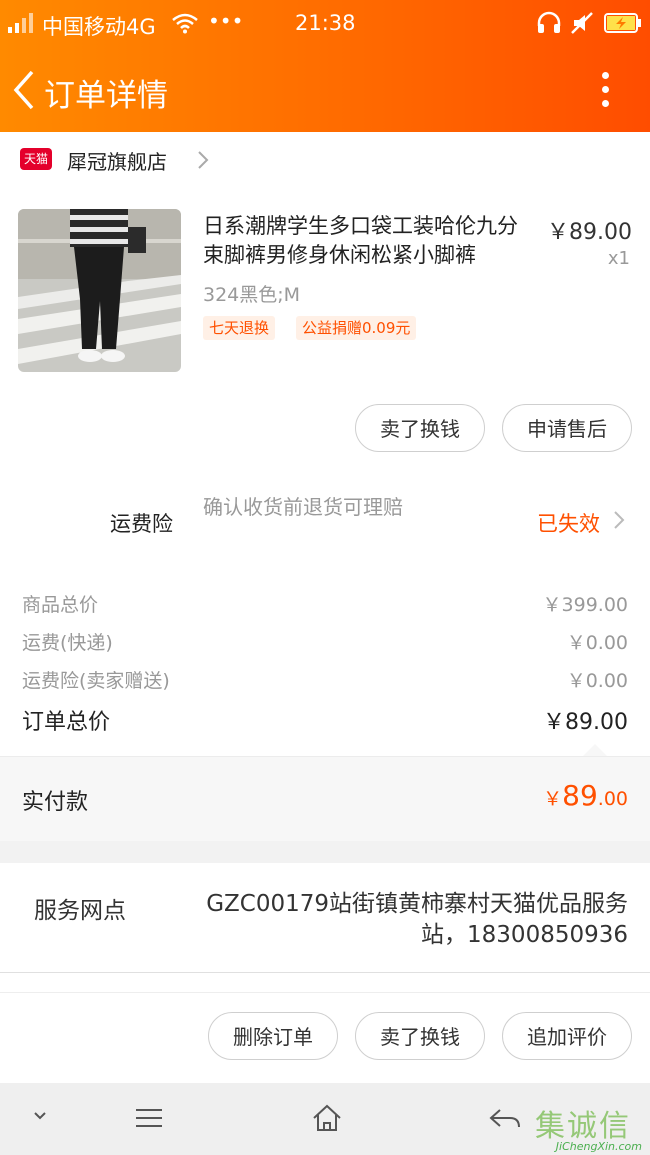  What do you see at coordinates (553, 799) in the screenshot?
I see `currency-symbol: ￥` at bounding box center [553, 799].